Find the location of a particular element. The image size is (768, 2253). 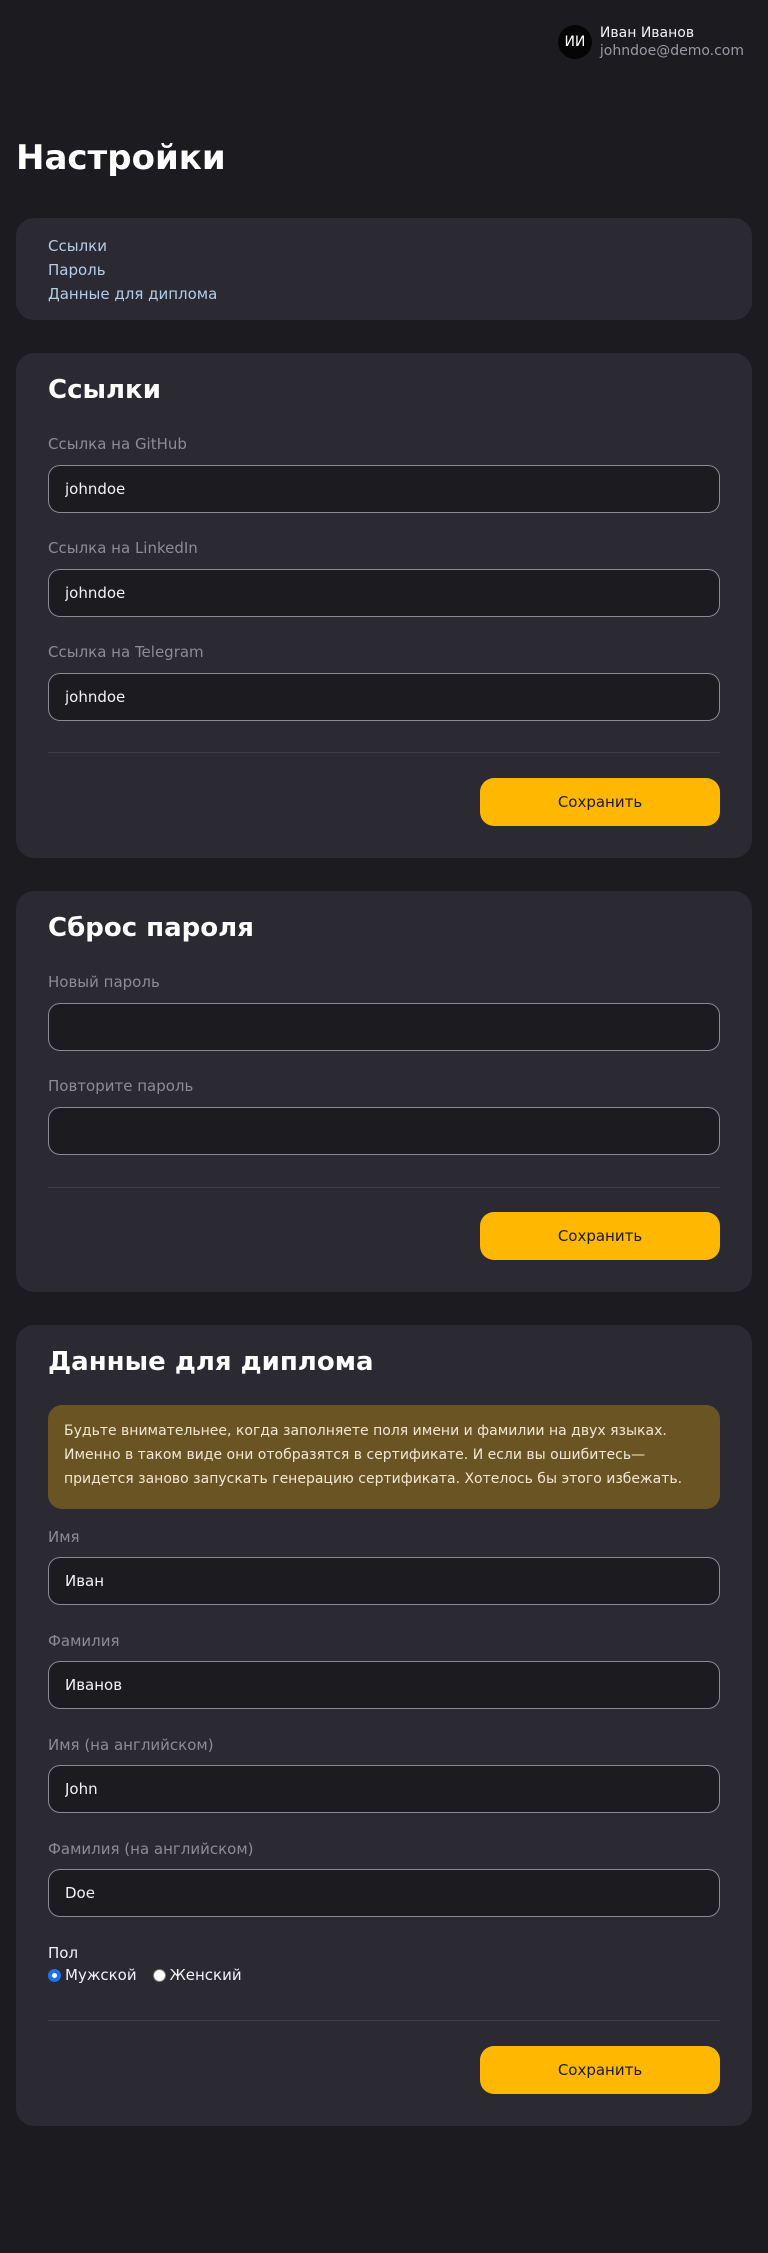

first-name-en-label: Имя (на английском) is located at coordinates (131, 1745).